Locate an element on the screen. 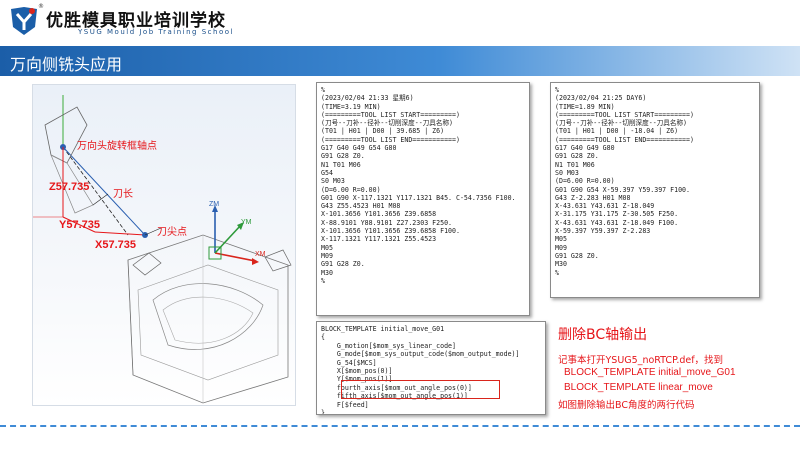 The width and height of the screenshot is (800, 452). code-line: G_54[$MCS] is located at coordinates (349, 362).